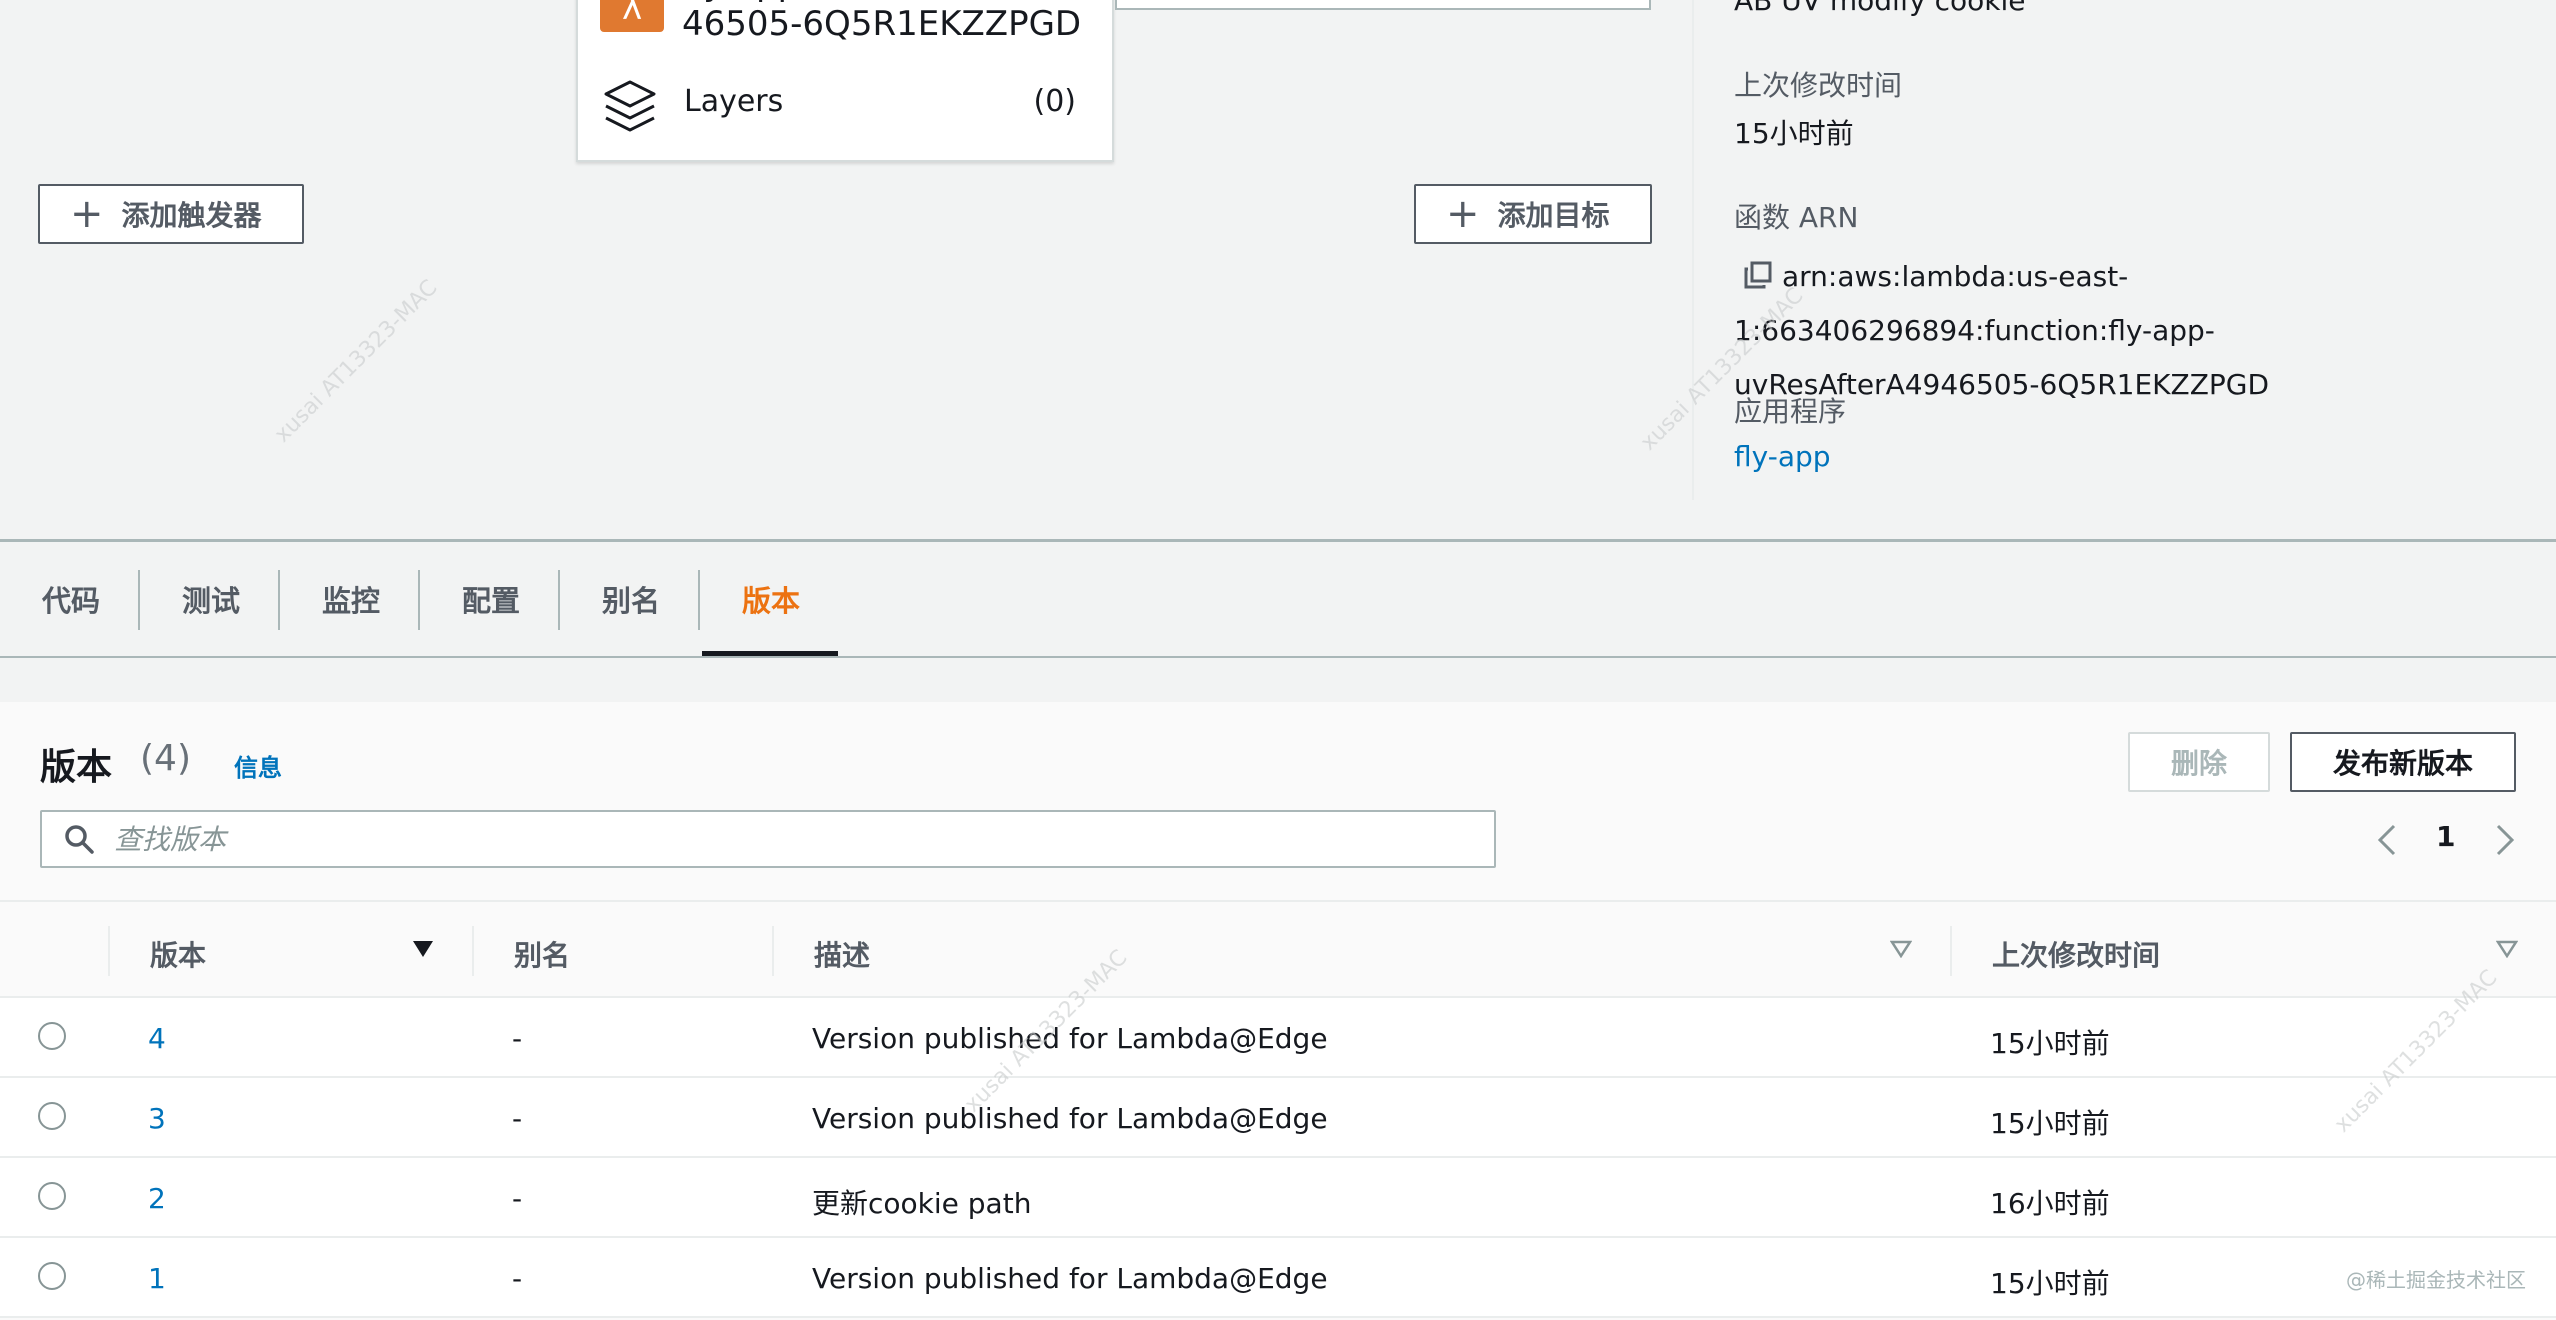 The width and height of the screenshot is (2556, 1320). I want to click on watermark: xusai AT13323-MAC, so click(356, 361).